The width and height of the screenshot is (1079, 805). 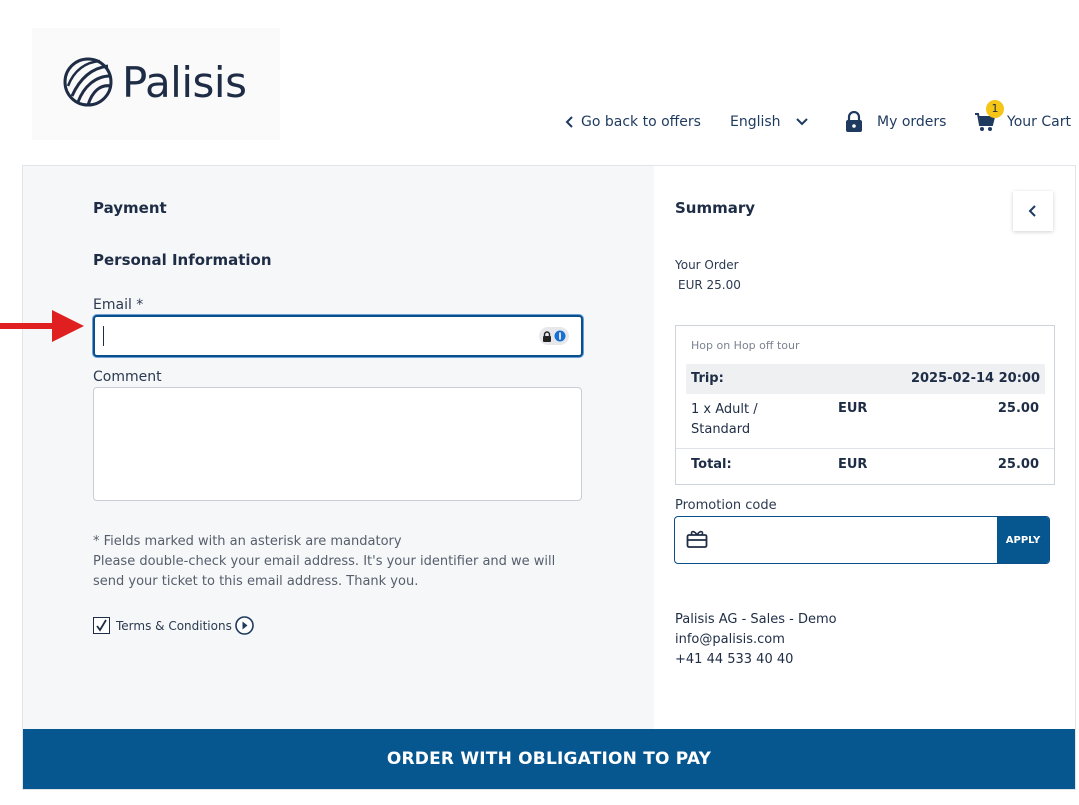 I want to click on order-button: ORDER WITH OBLIGATION TO PAY, so click(x=549, y=759).